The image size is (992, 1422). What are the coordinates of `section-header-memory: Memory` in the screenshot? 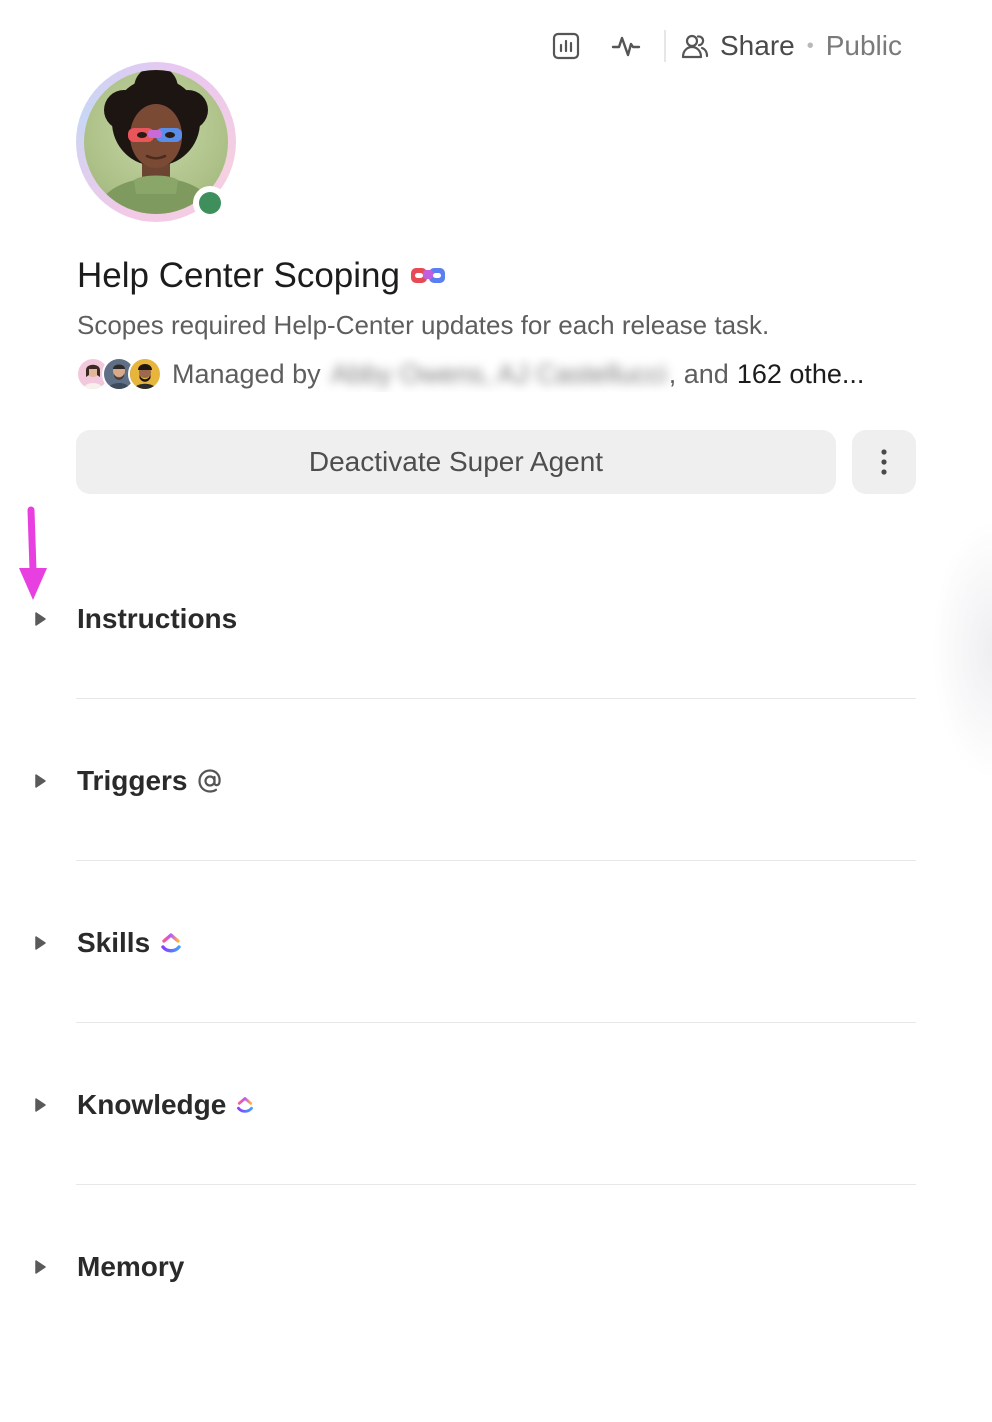 It's located at (107, 1267).